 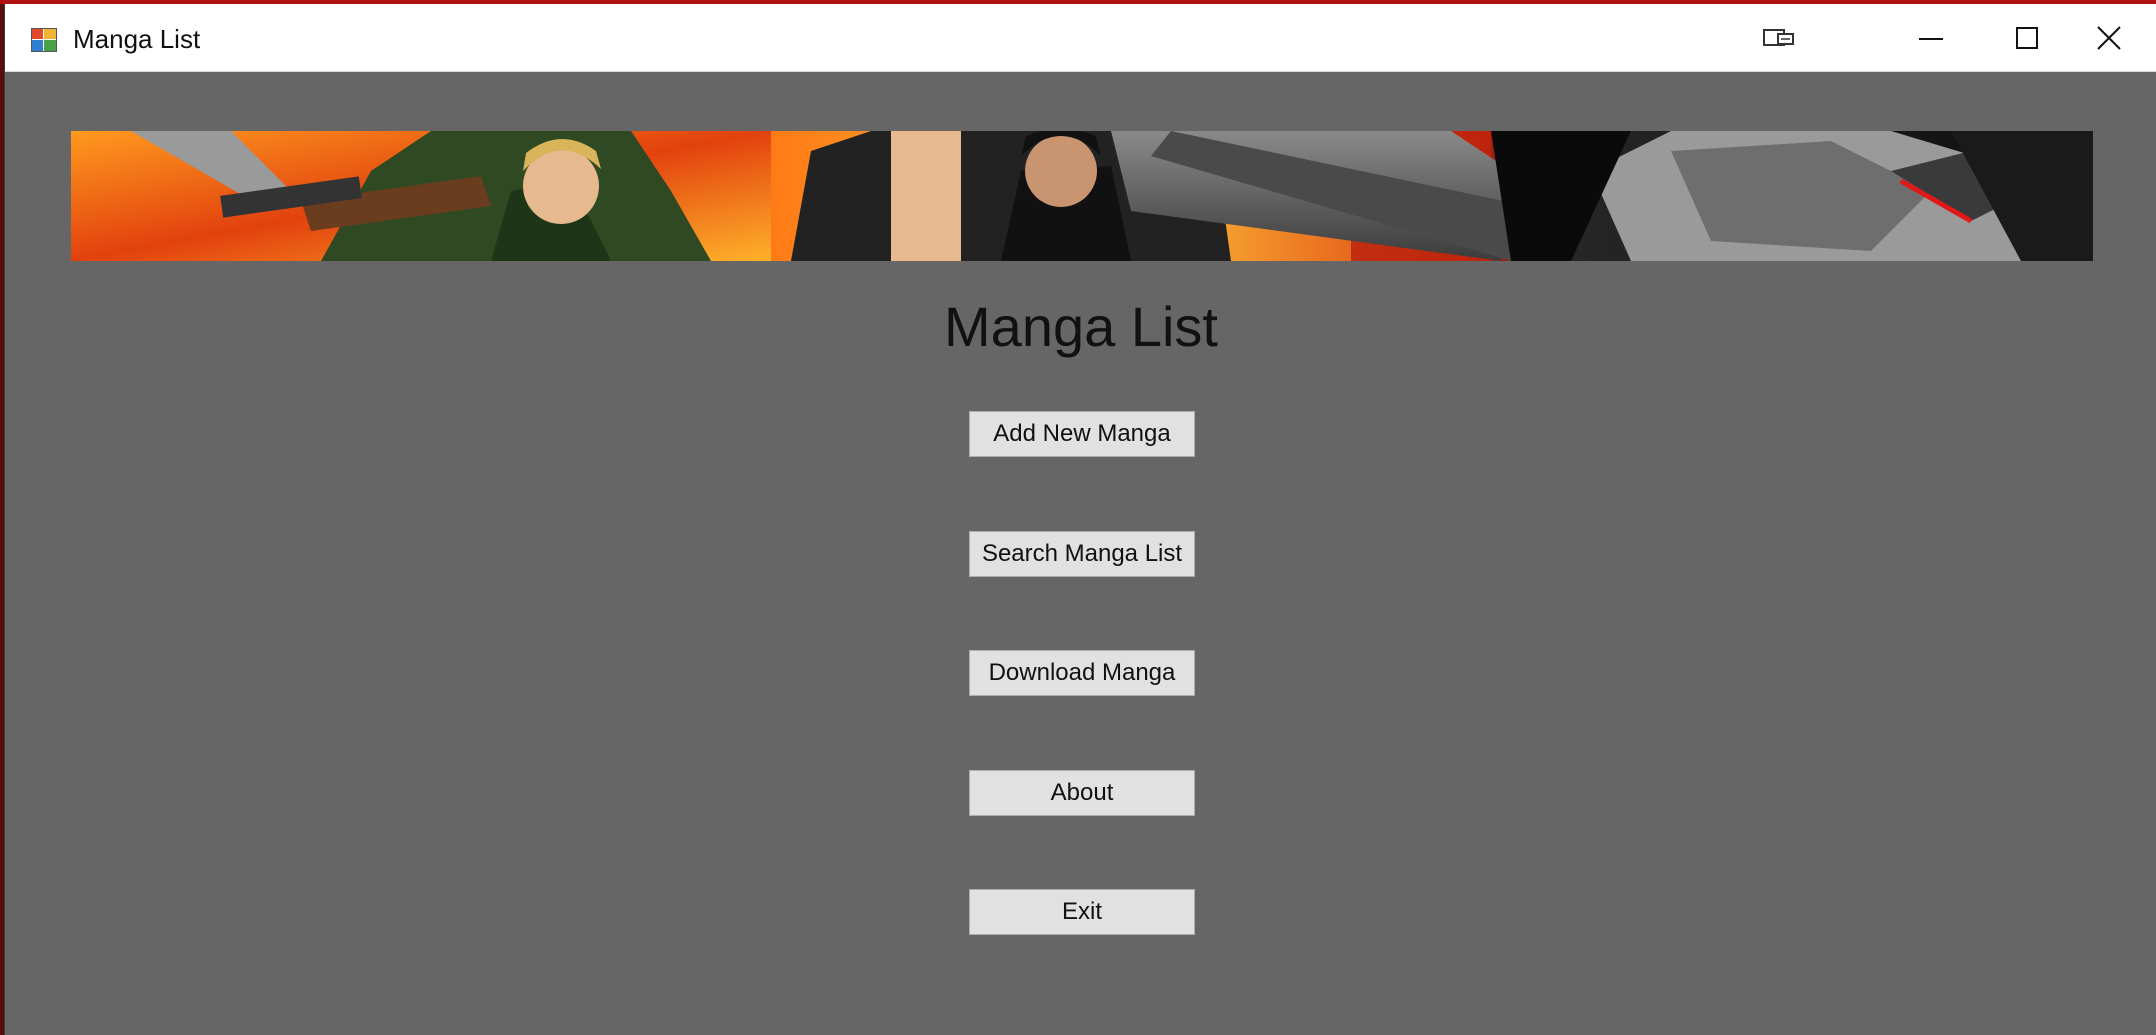 I want to click on search-manga-list-button: Search Manga List, so click(x=1082, y=554).